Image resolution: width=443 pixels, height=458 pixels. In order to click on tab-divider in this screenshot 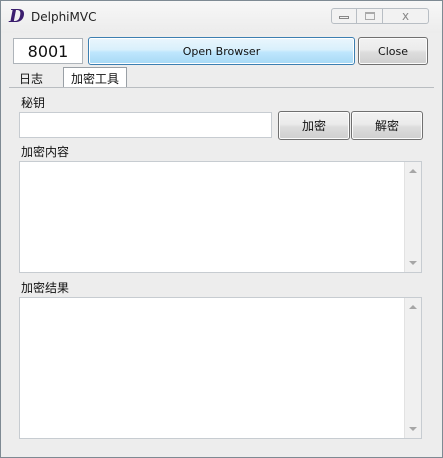, I will do `click(221, 87)`.